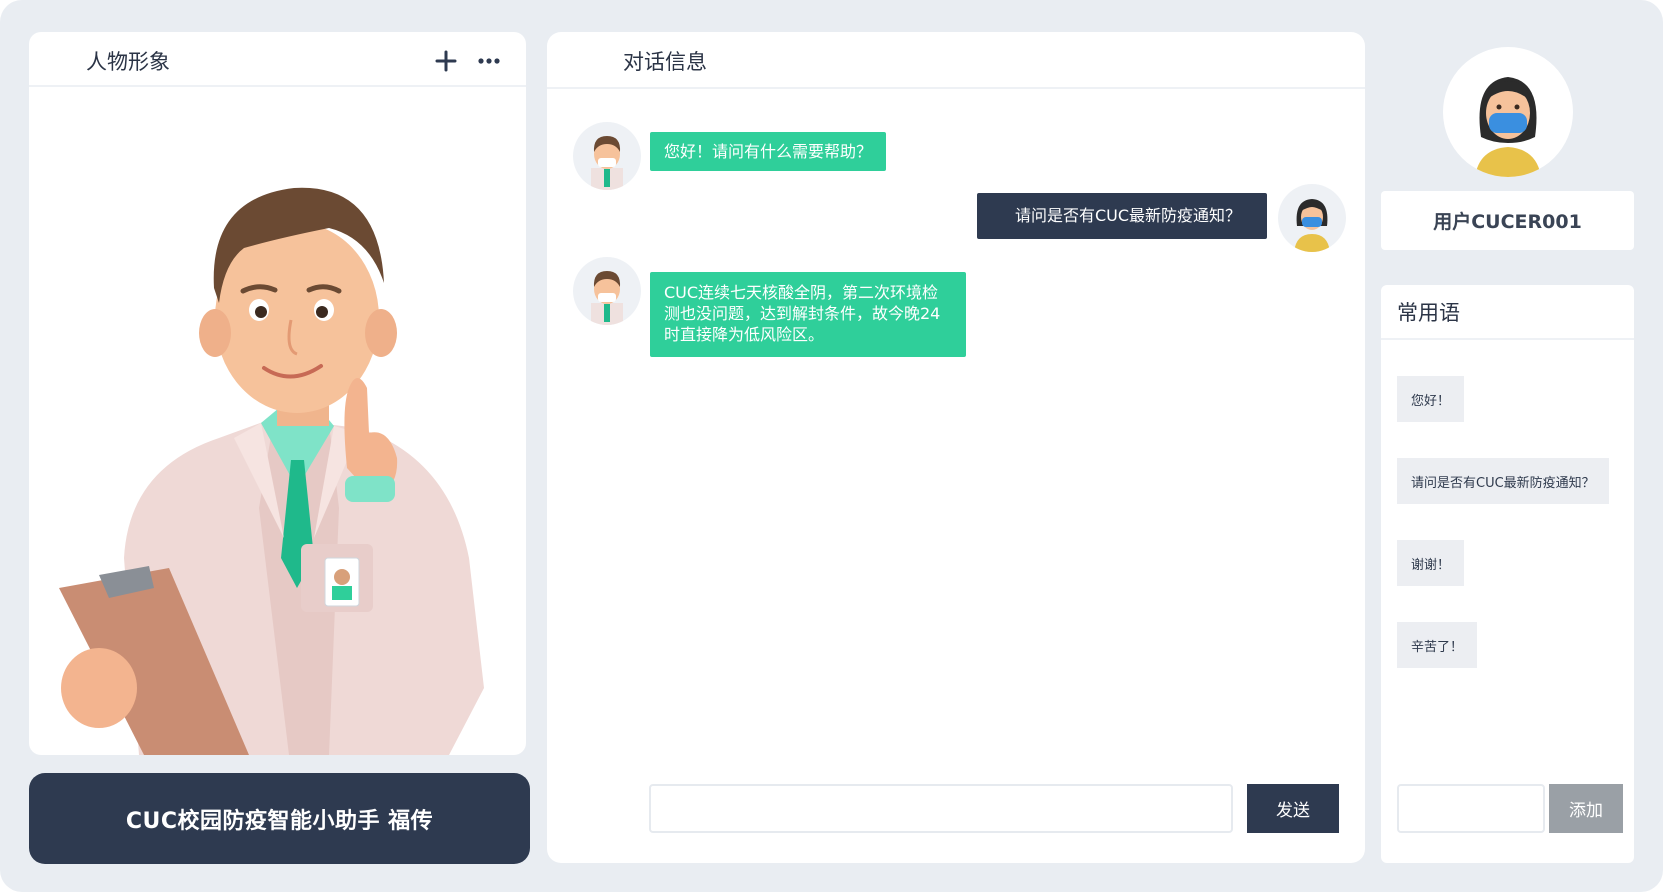  I want to click on chat-header-divider, so click(956, 88).